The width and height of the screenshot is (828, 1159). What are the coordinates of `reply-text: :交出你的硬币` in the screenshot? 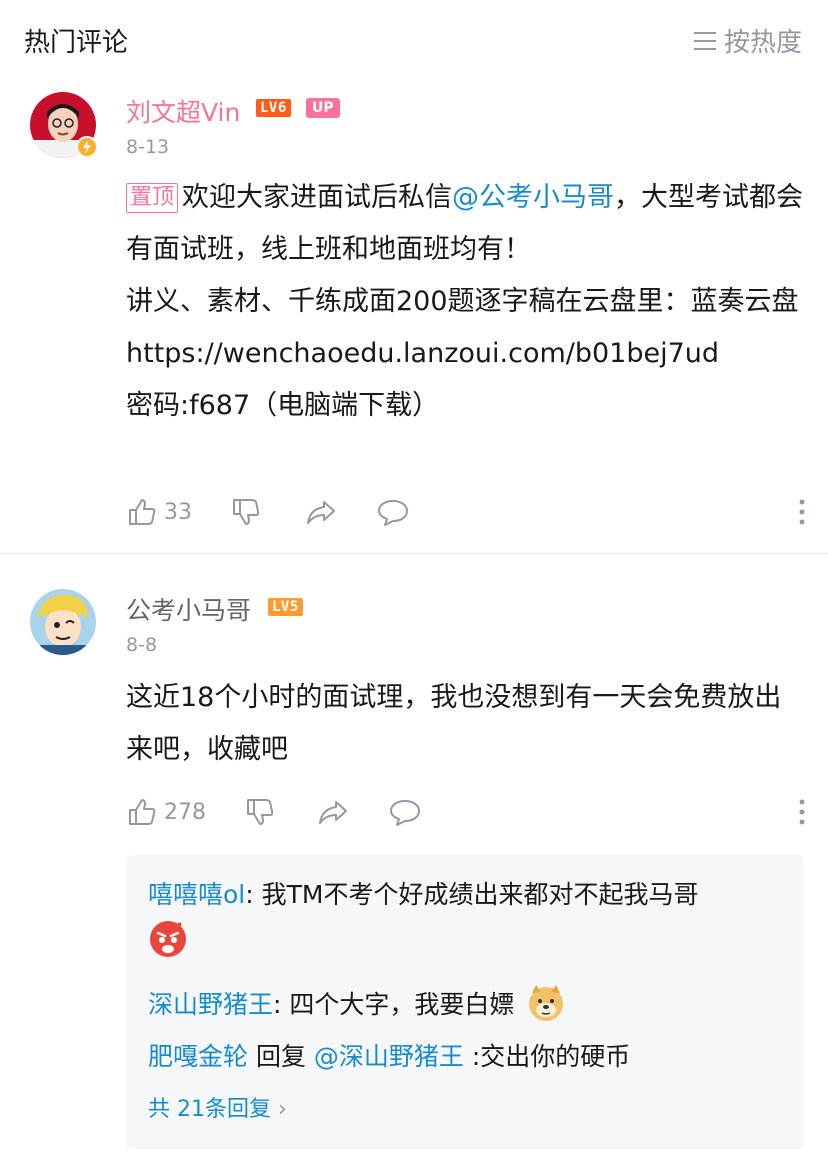 It's located at (547, 1056).